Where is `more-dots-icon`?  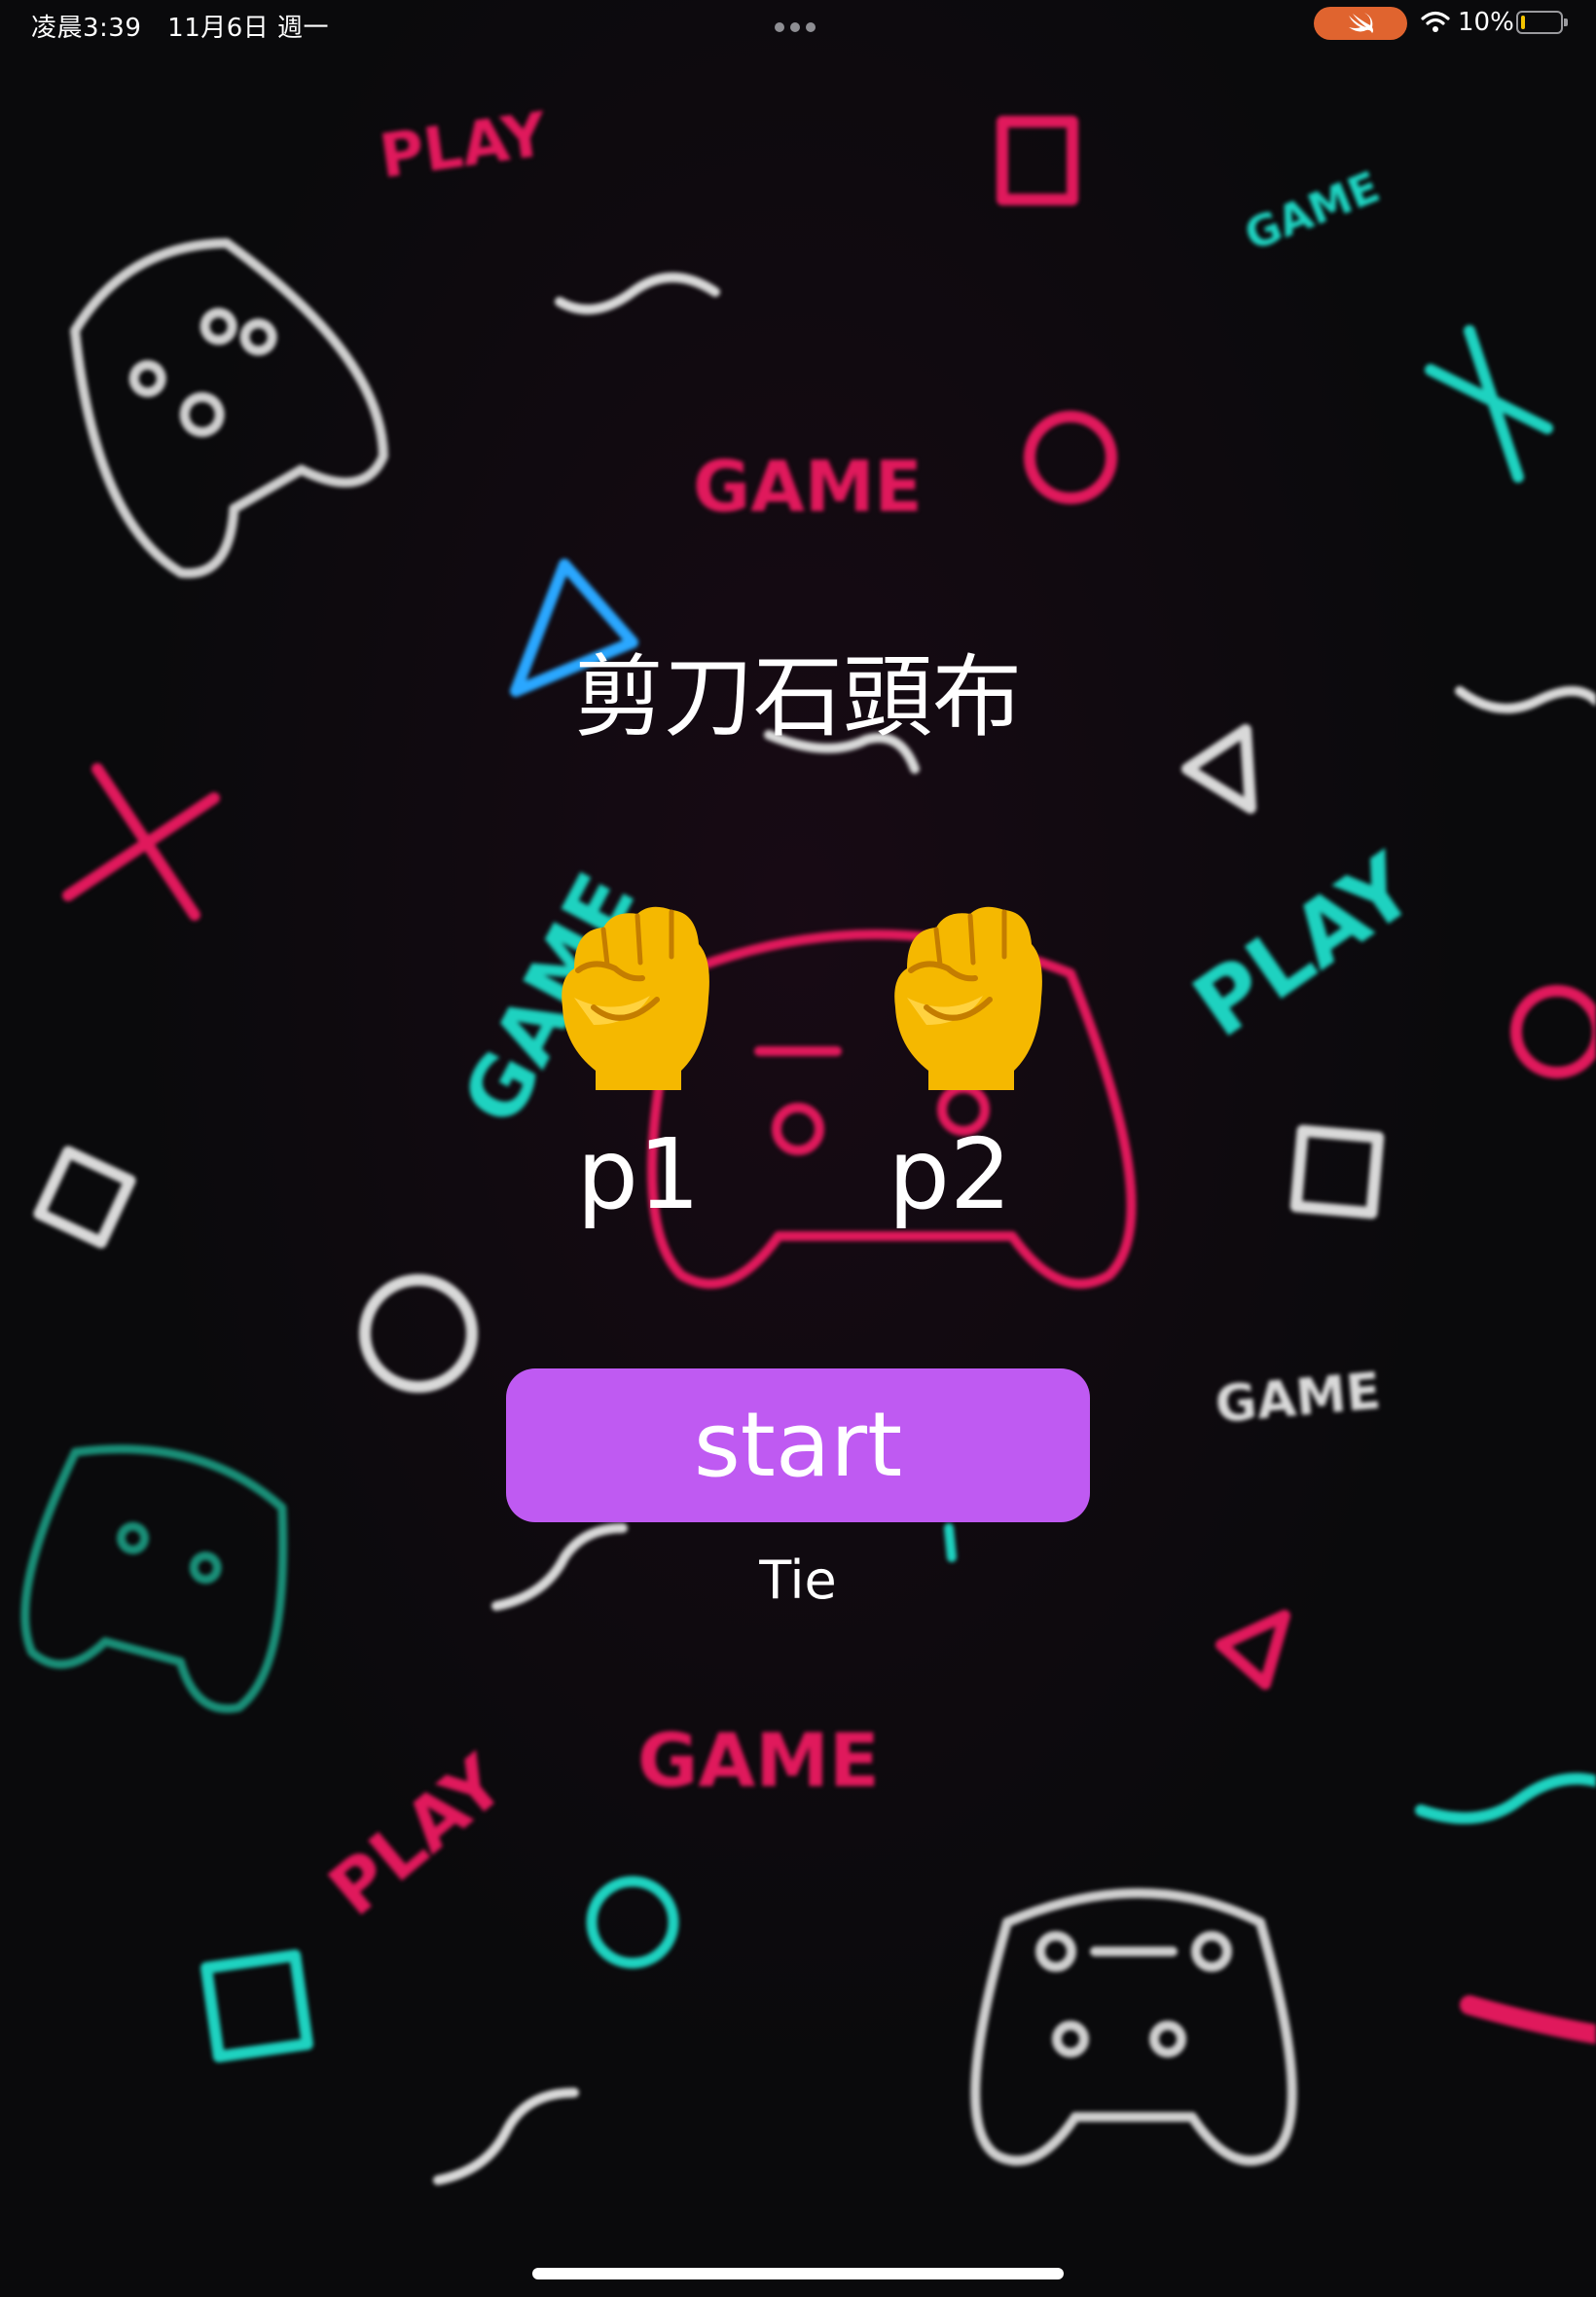
more-dots-icon is located at coordinates (798, 25).